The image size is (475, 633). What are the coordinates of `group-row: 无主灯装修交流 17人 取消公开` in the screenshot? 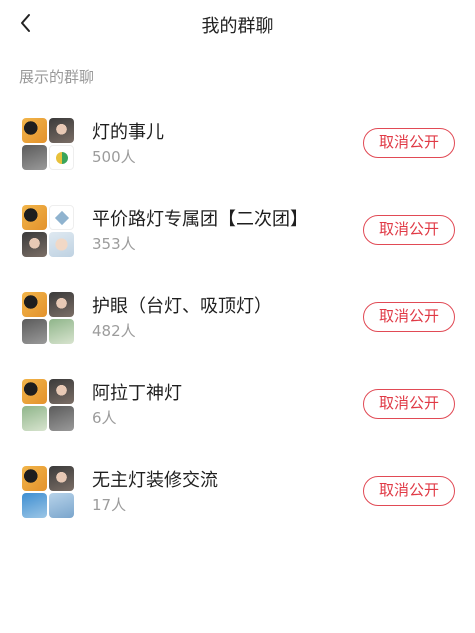 It's located at (237, 509).